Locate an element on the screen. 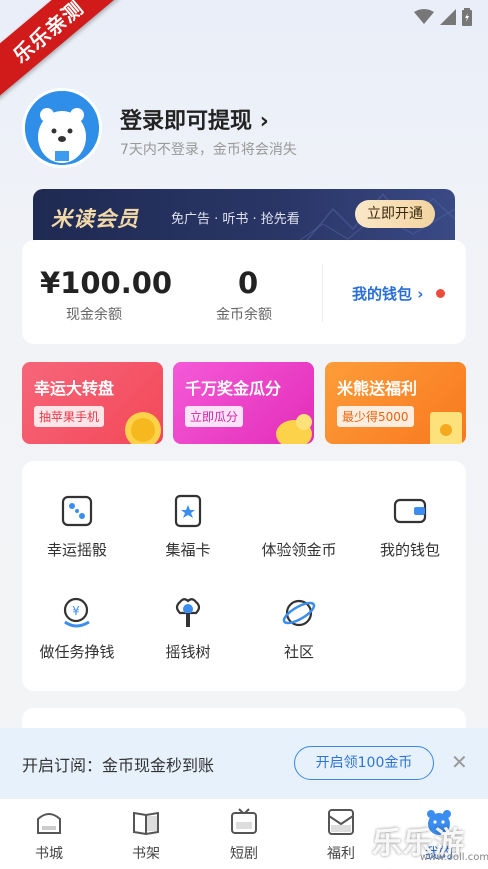 This screenshot has width=488, height=869. my-wallet-link: 我的钱包 › is located at coordinates (387, 293).